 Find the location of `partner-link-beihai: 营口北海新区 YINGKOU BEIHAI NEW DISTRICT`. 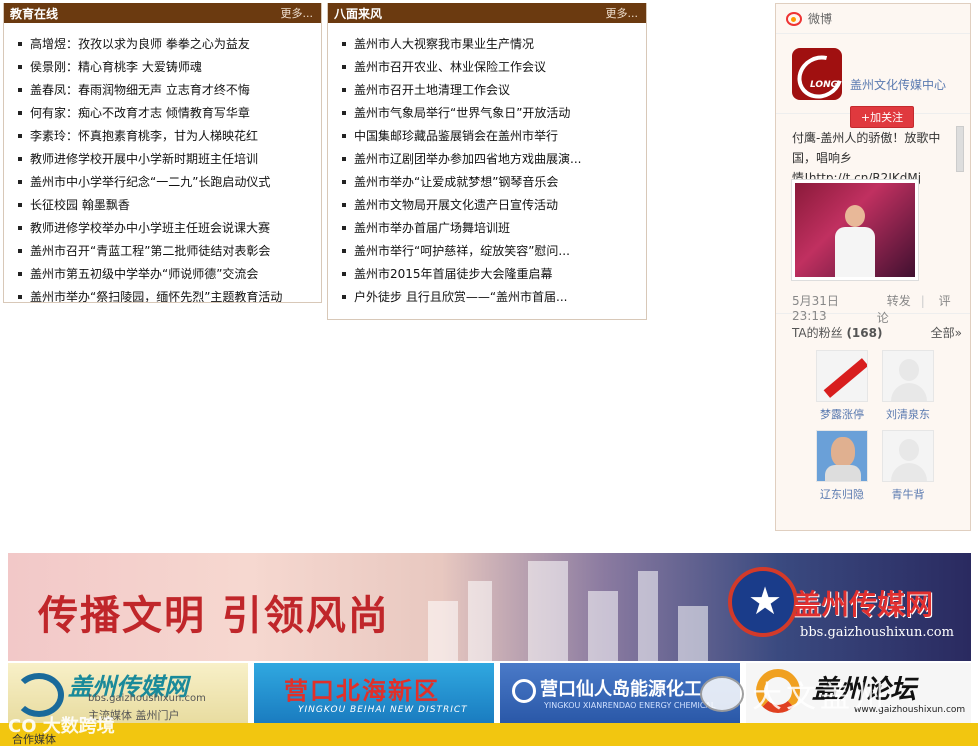

partner-link-beihai: 营口北海新区 YINGKOU BEIHAI NEW DISTRICT is located at coordinates (374, 693).